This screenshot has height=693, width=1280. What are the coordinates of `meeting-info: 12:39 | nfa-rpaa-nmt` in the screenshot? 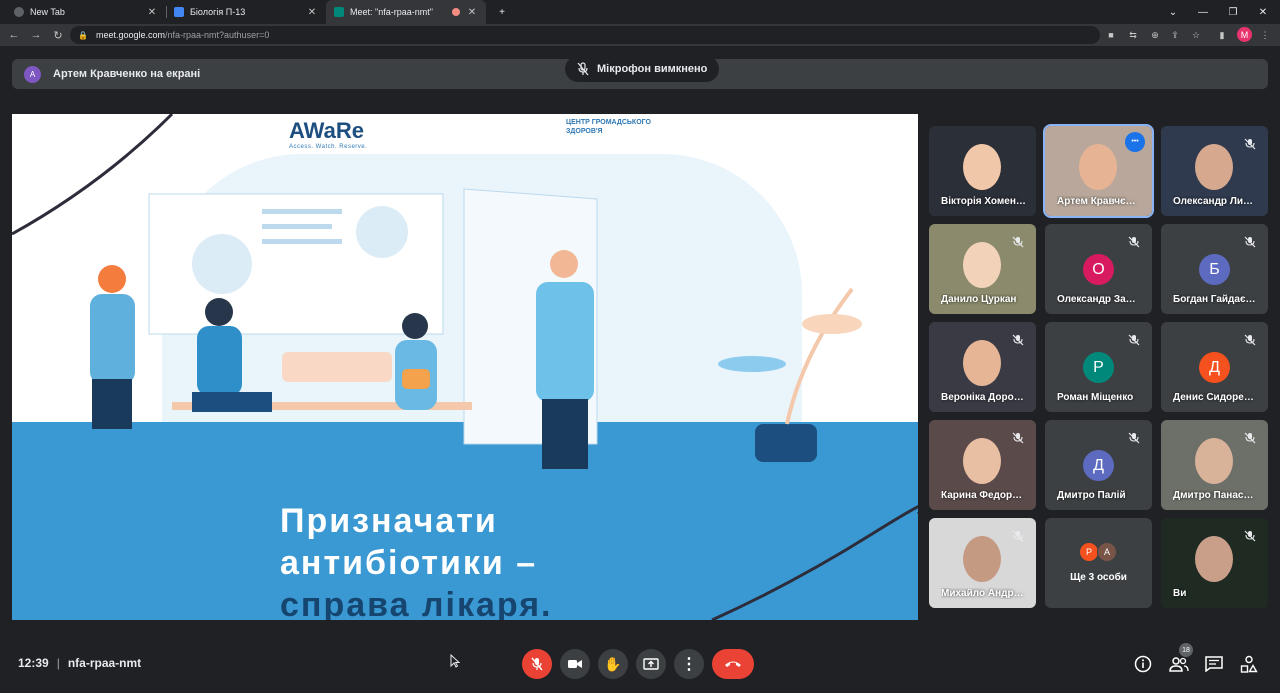 It's located at (80, 663).